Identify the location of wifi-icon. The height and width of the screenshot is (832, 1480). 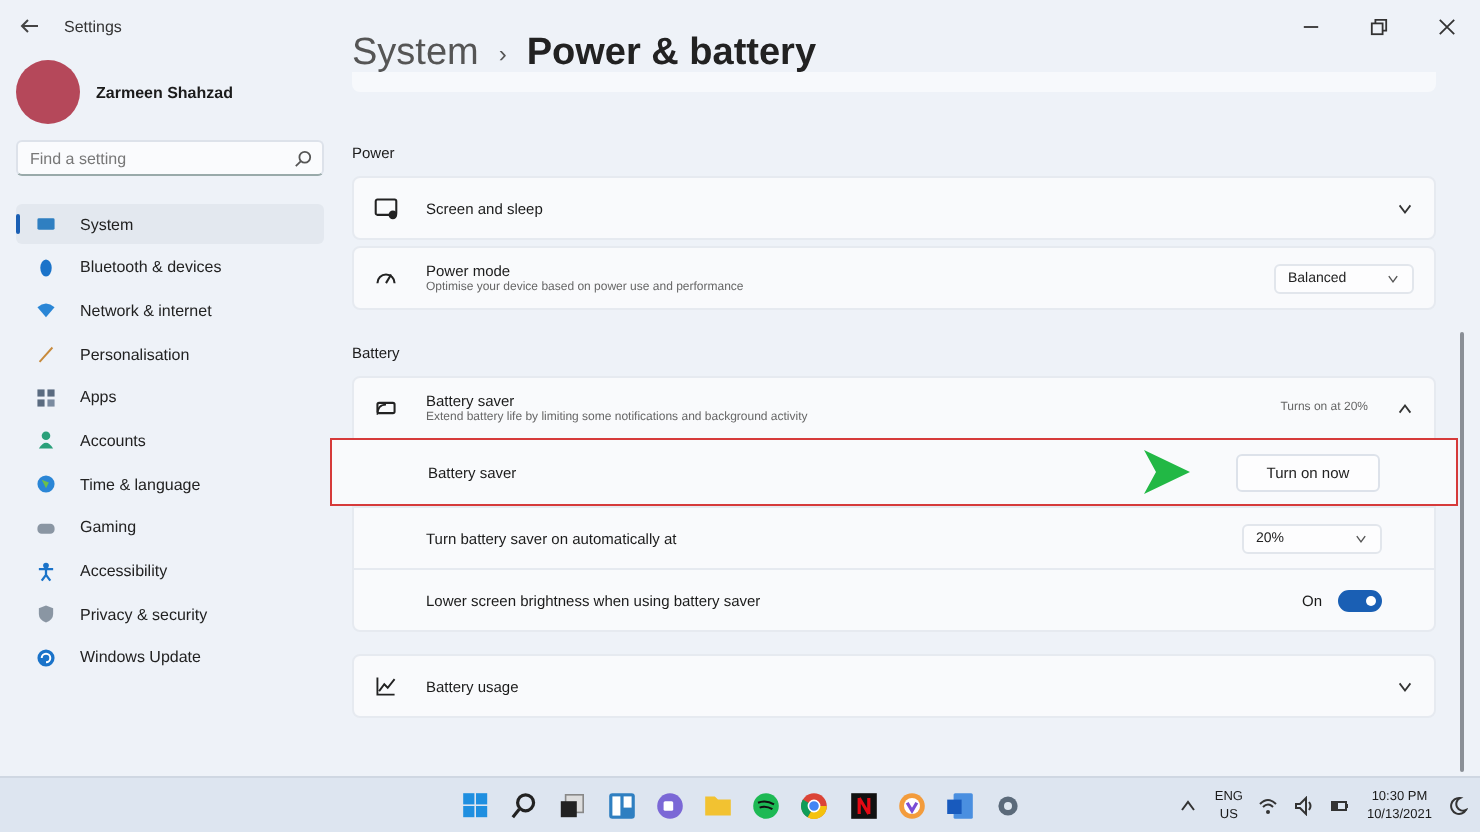
(1268, 805).